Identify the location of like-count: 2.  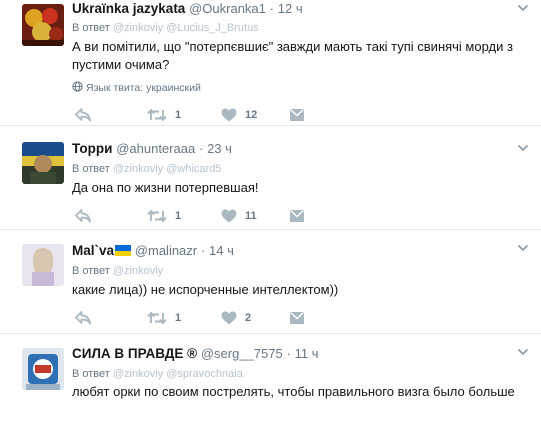
(248, 318).